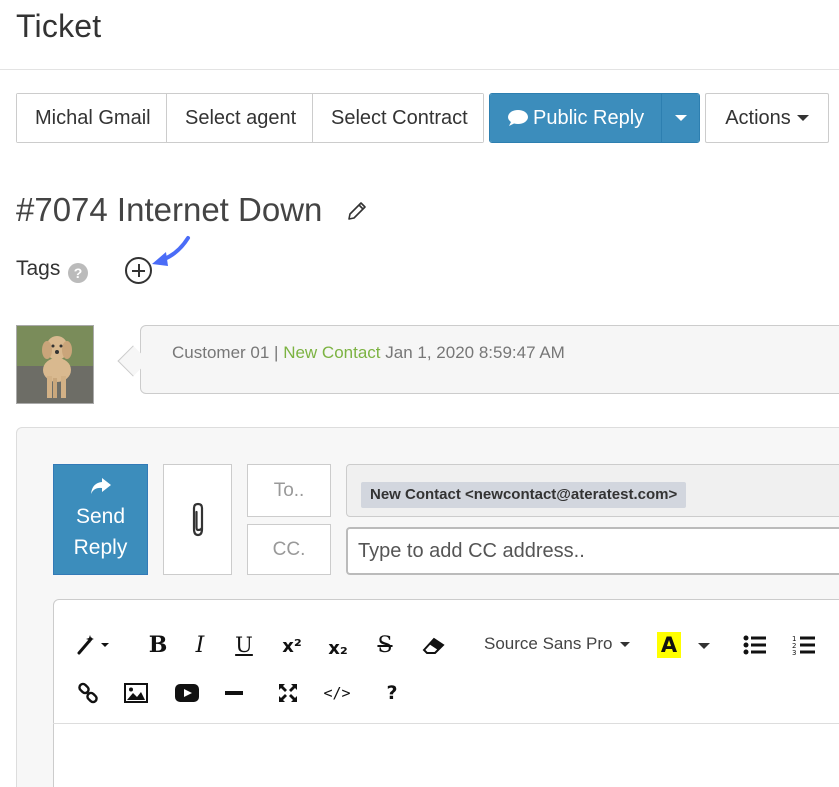 The image size is (839, 787). I want to click on contact-select-button: Michal Gmail, so click(92, 118).